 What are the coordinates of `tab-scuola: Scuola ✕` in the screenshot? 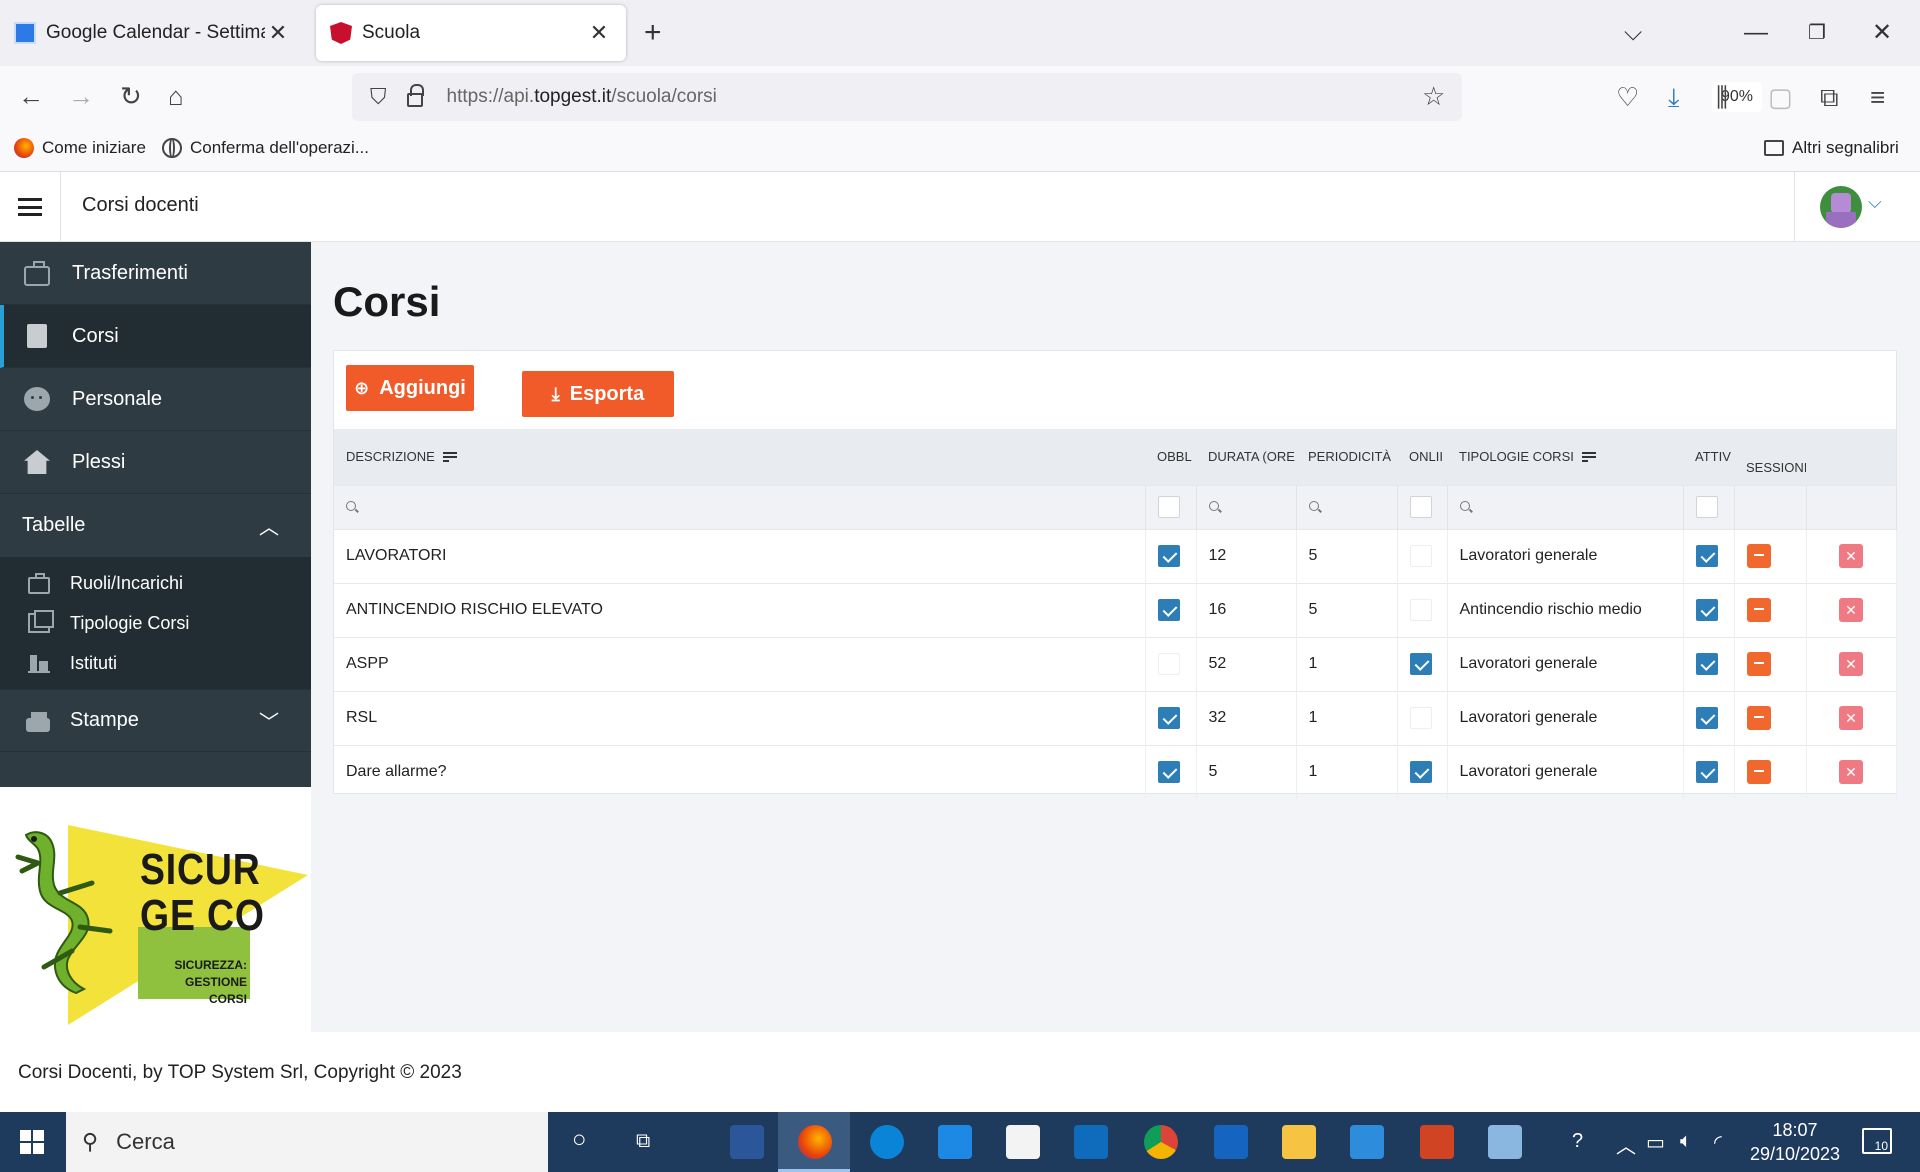 It's located at (471, 33).